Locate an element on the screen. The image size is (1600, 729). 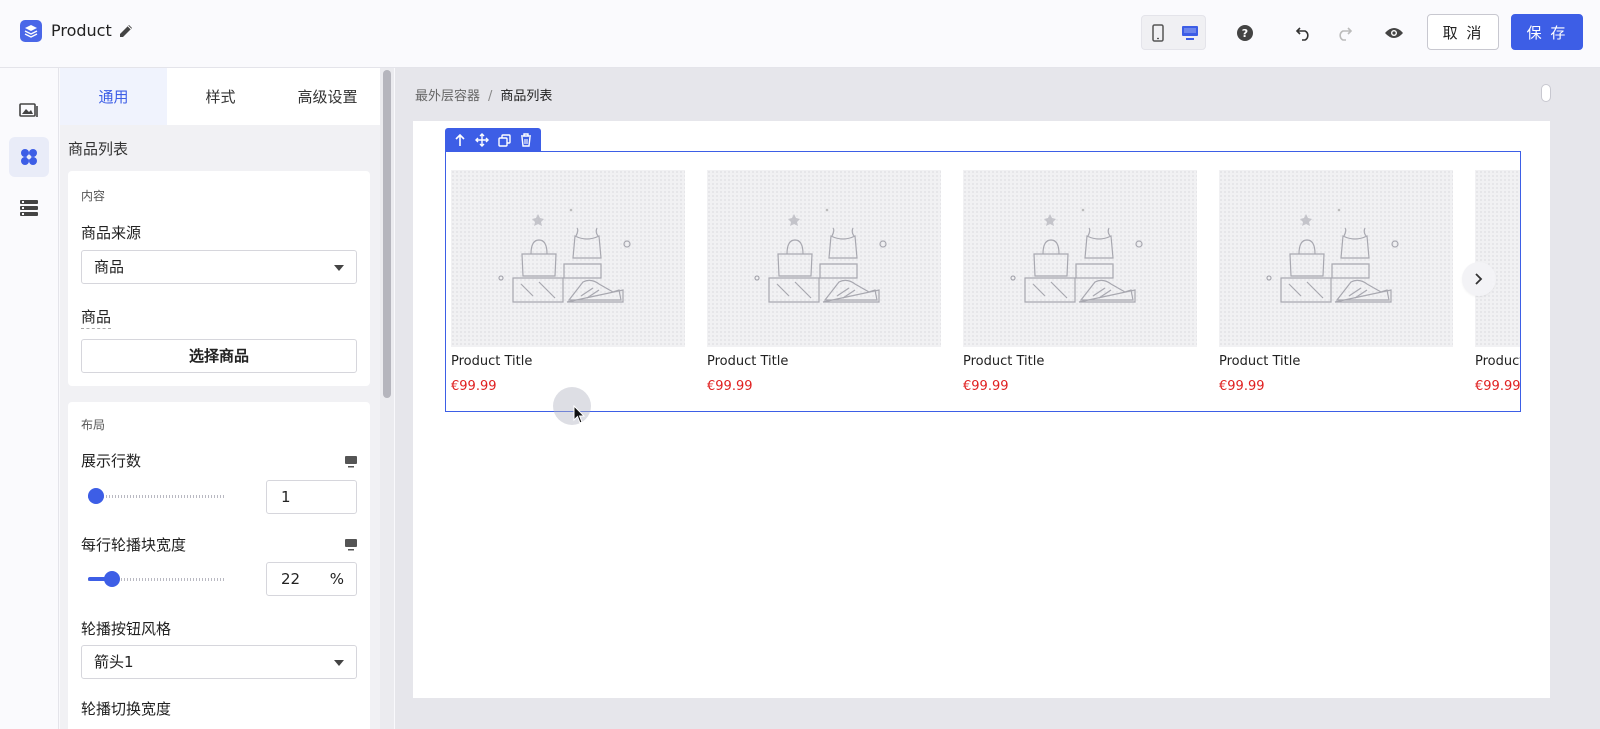
content-card: 内容 商品来源 商品 商品 选择商品 is located at coordinates (219, 278).